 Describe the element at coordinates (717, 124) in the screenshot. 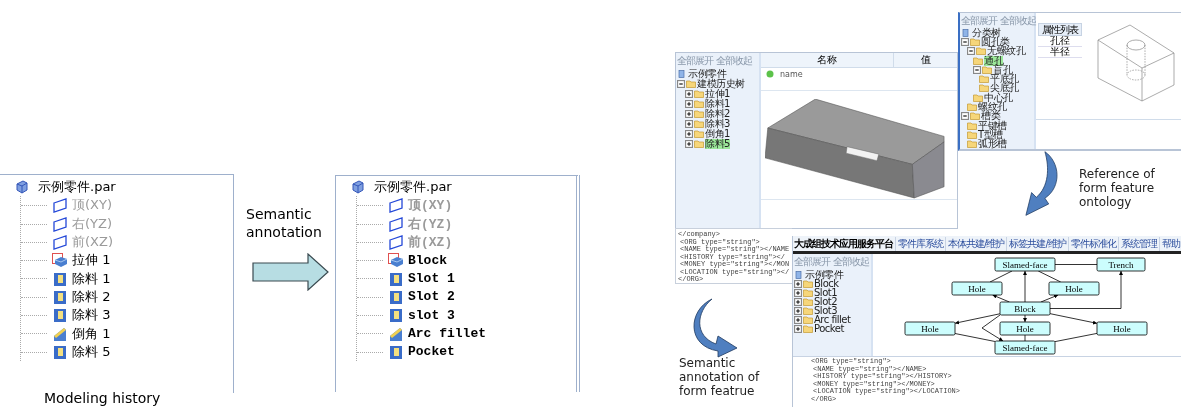

I see `tree-item: 除料3` at that location.